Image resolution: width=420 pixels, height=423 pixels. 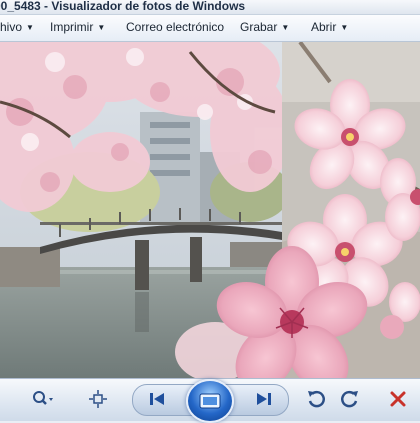 I want to click on delete-button, so click(x=398, y=399).